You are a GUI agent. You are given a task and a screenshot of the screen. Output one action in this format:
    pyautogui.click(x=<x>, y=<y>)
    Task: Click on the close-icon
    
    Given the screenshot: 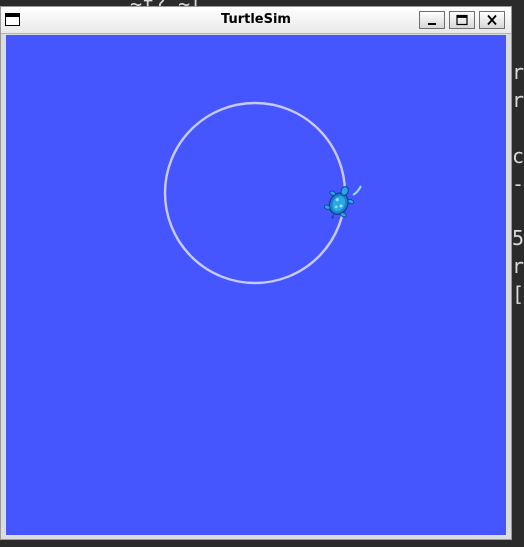 What is the action you would take?
    pyautogui.click(x=492, y=20)
    